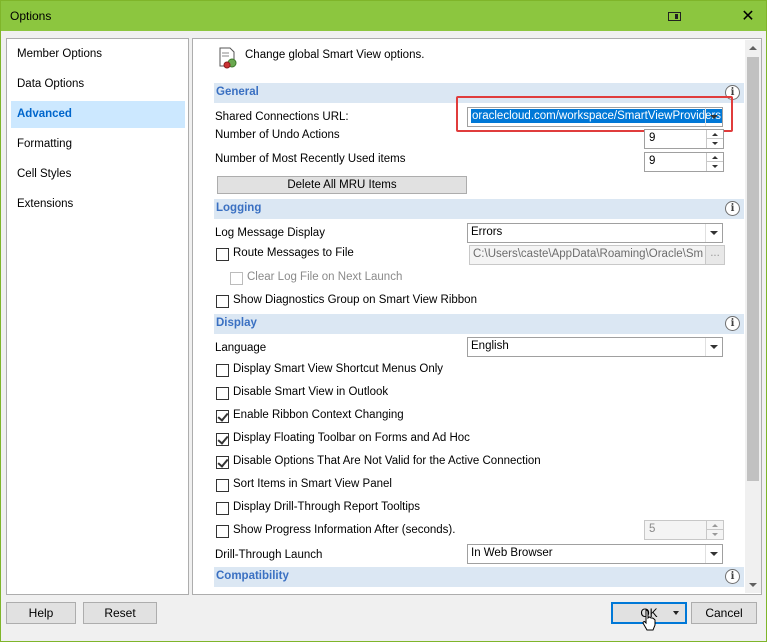 The width and height of the screenshot is (767, 642). What do you see at coordinates (753, 585) in the screenshot?
I see `scroll-down-icon` at bounding box center [753, 585].